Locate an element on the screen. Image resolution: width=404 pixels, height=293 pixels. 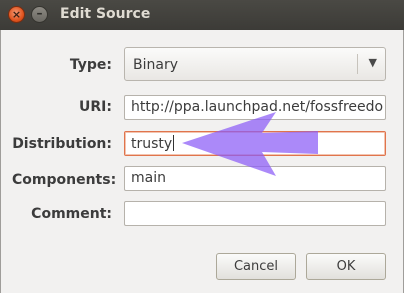
dropdown-separator is located at coordinates (357, 64).